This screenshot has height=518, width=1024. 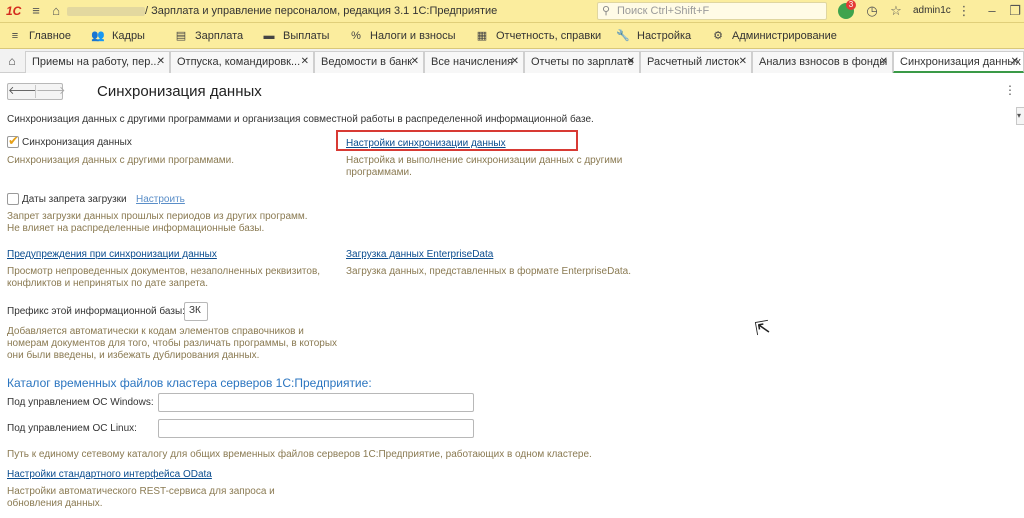 I want to click on linux-path-field, so click(x=316, y=428).